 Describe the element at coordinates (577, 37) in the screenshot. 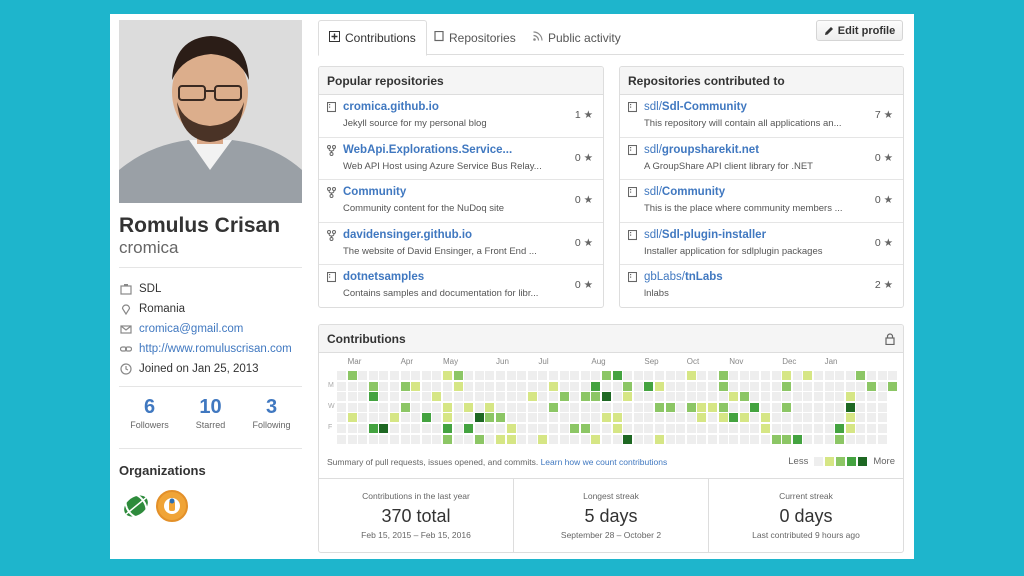

I see `tab-public-activity: Public activity` at that location.